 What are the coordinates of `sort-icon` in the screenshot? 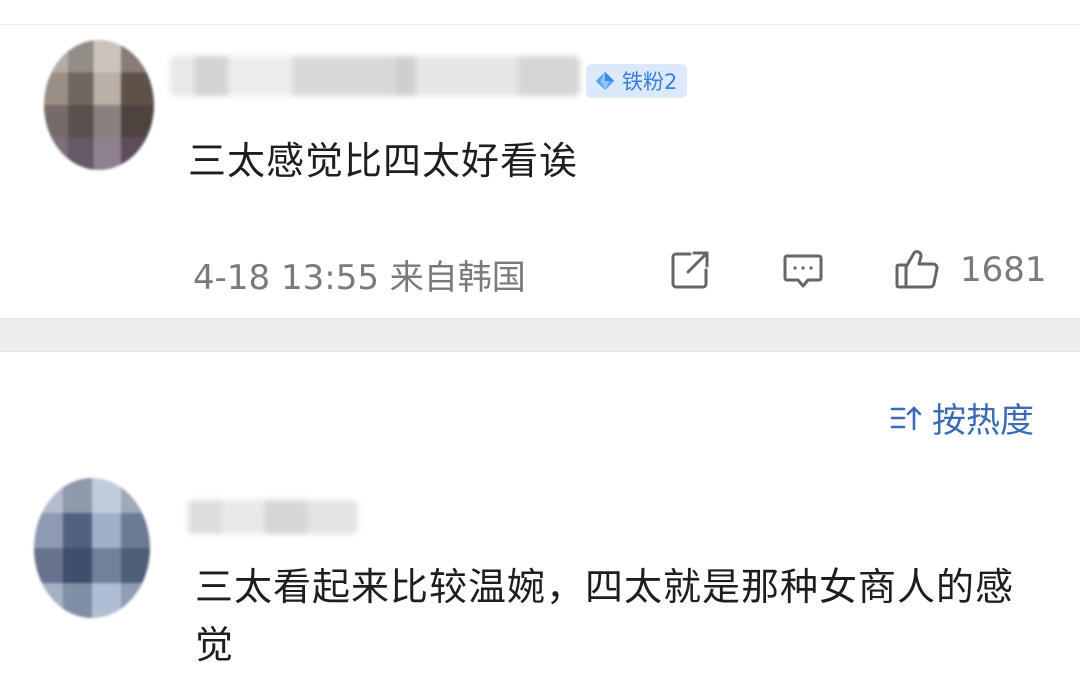 It's located at (906, 417).